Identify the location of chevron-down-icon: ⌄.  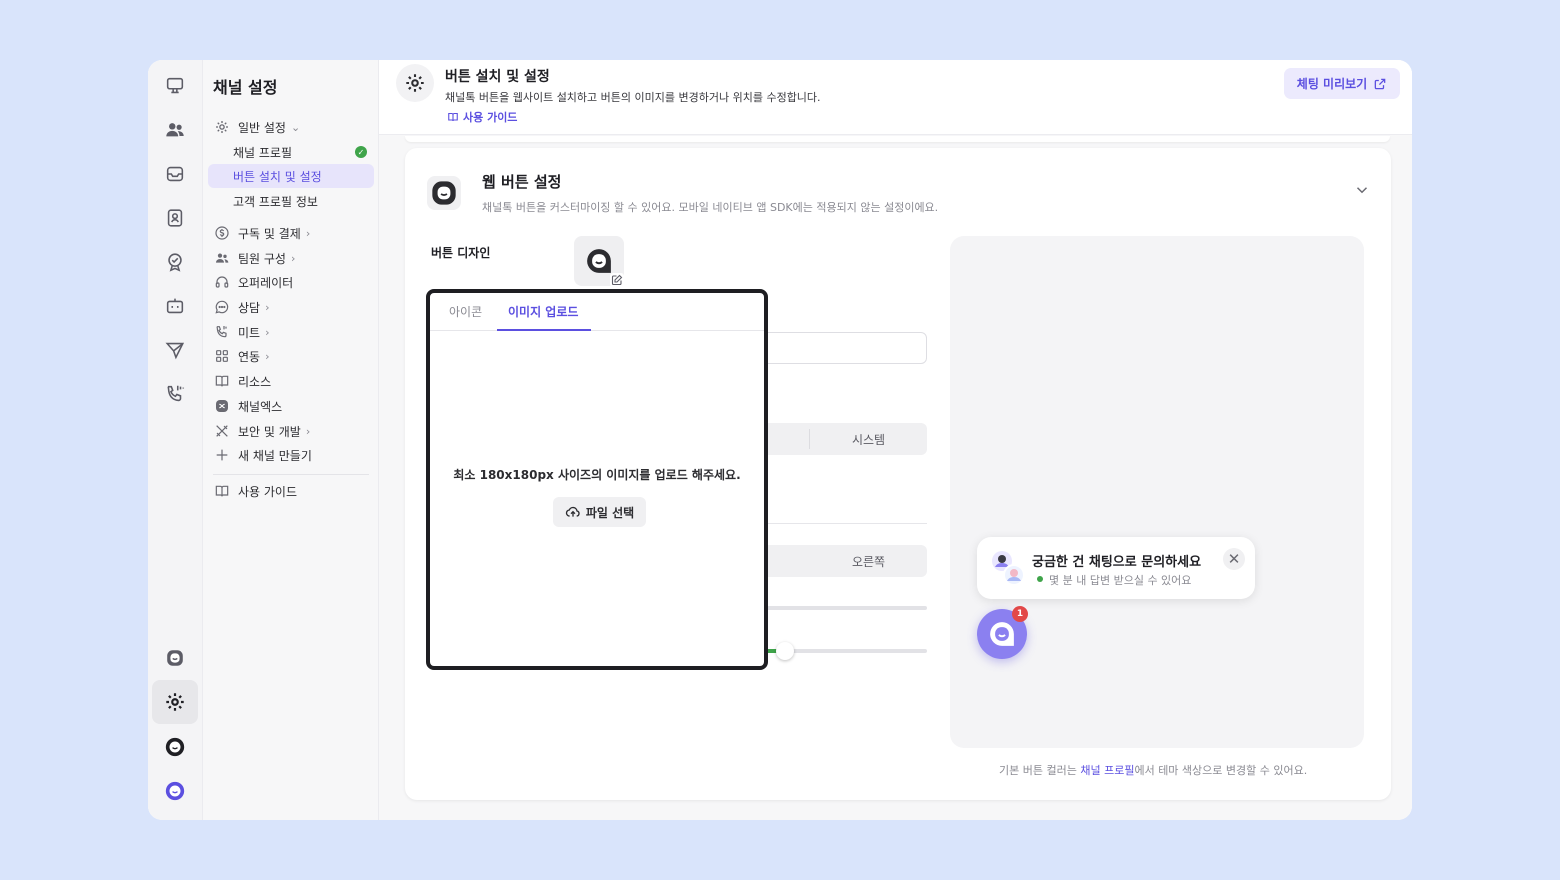
(295, 127).